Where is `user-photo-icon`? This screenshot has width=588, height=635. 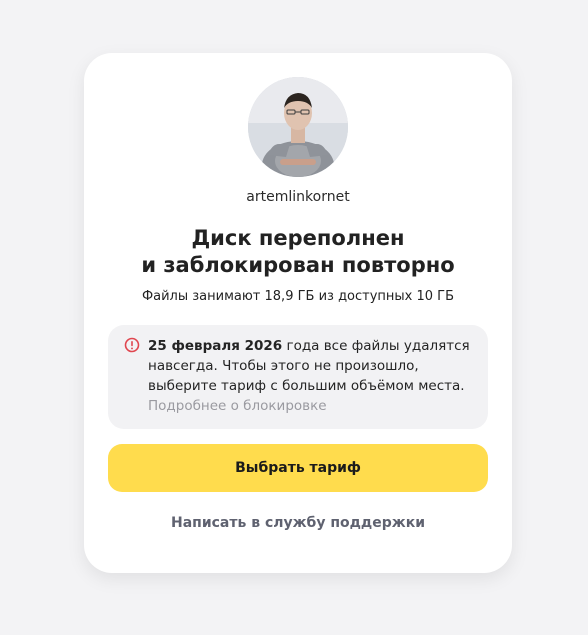 user-photo-icon is located at coordinates (298, 127).